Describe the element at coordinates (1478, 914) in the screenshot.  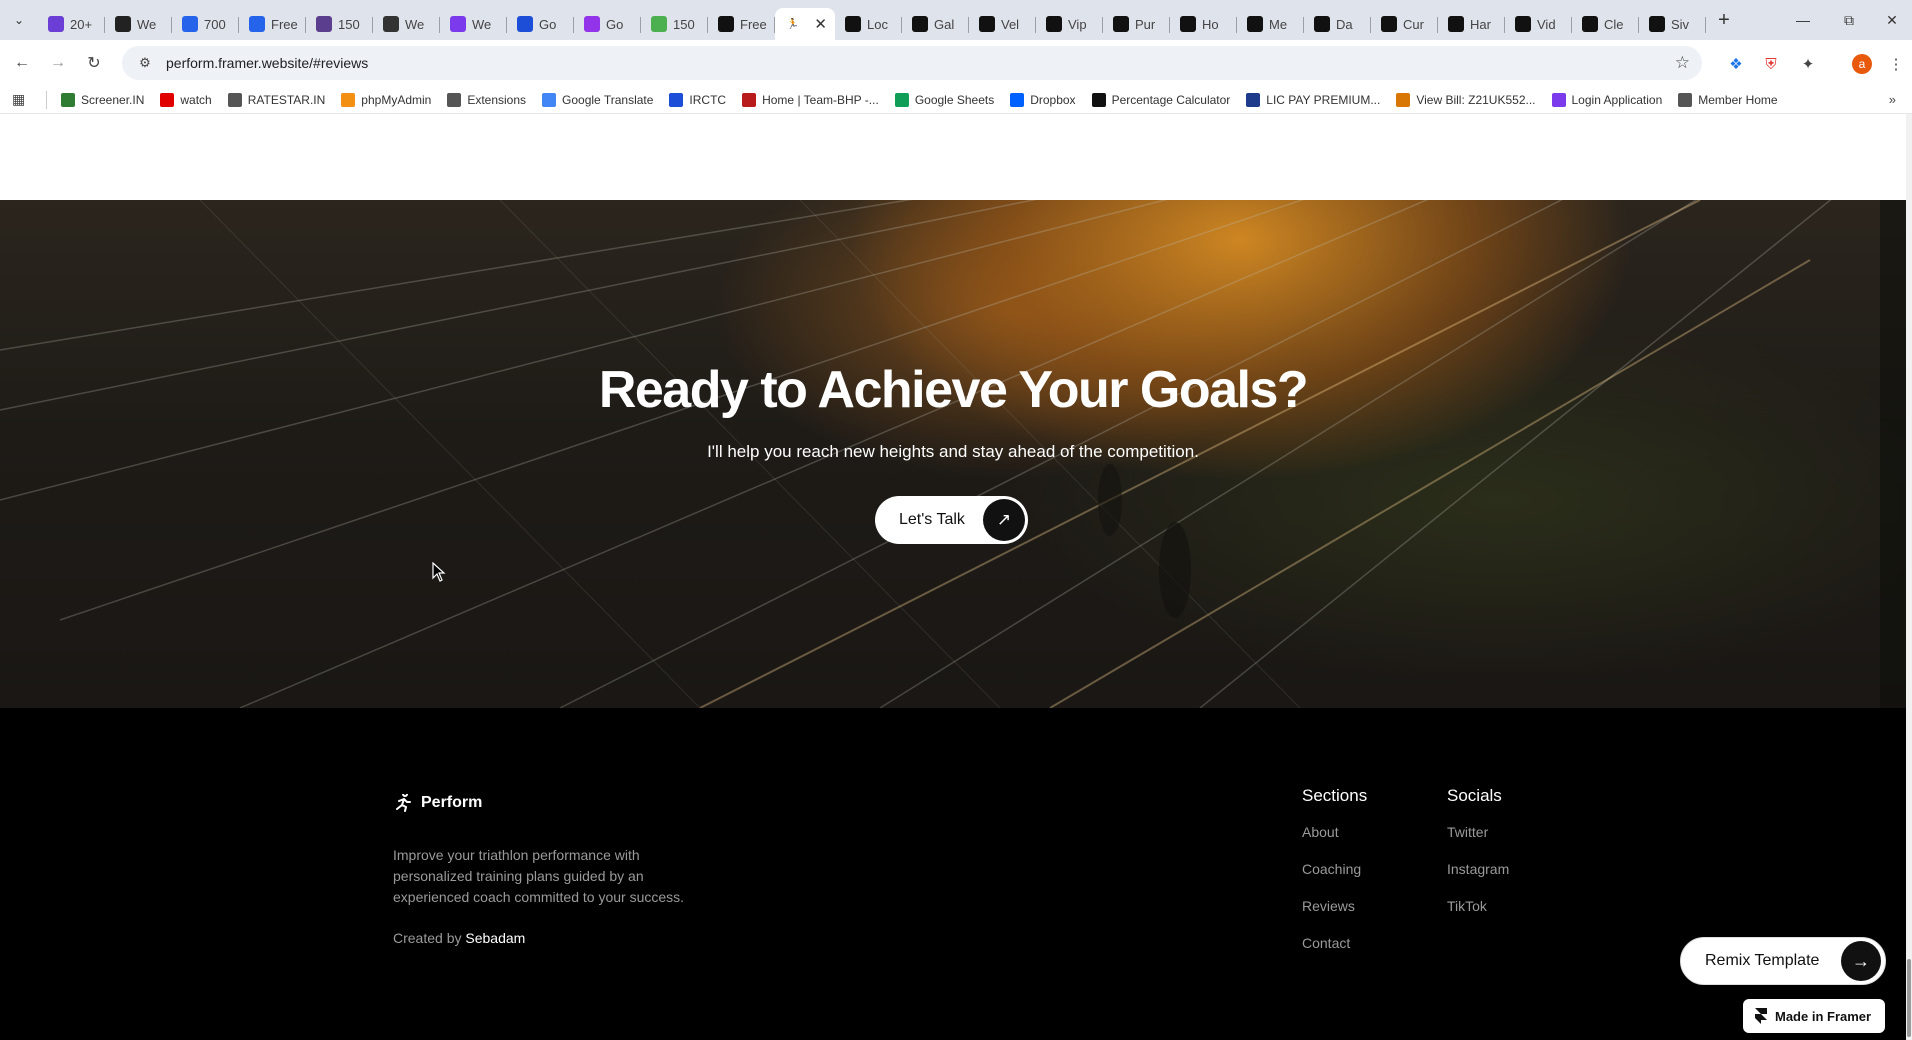
I see `footer-link-tiktok: TikTok` at that location.